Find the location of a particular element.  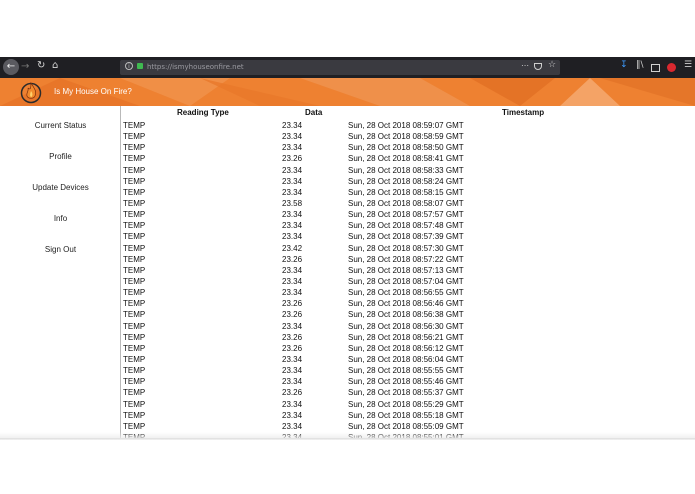

table-row: TEMP 23.34 Sun, 28 Oct 2018 08:58:24 GMT is located at coordinates (408, 181).